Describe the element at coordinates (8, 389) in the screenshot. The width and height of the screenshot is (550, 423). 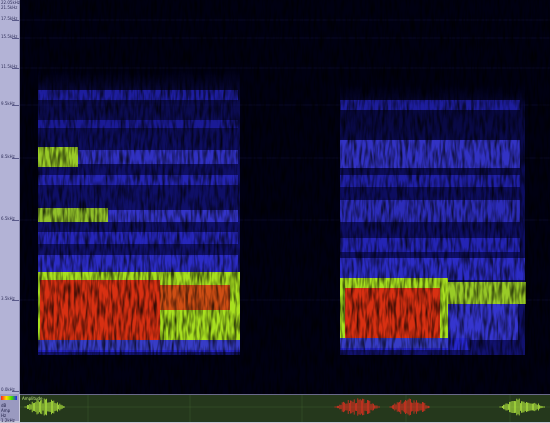
I see `ruler-tick-label: 0.0kHz` at that location.